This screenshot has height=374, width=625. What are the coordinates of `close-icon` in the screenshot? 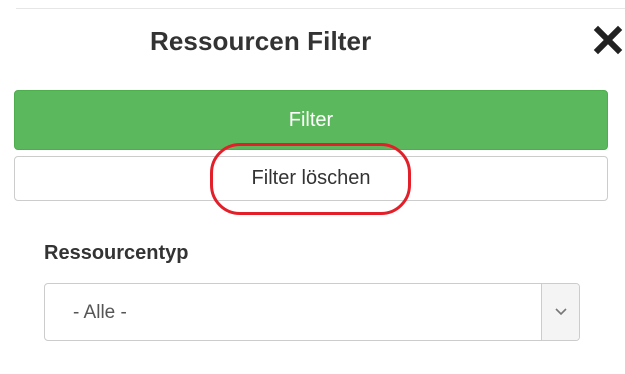 It's located at (608, 40).